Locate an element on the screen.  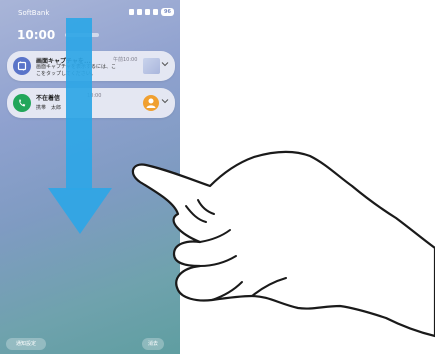
carrier-label: SoftBank is located at coordinates (34, 13).